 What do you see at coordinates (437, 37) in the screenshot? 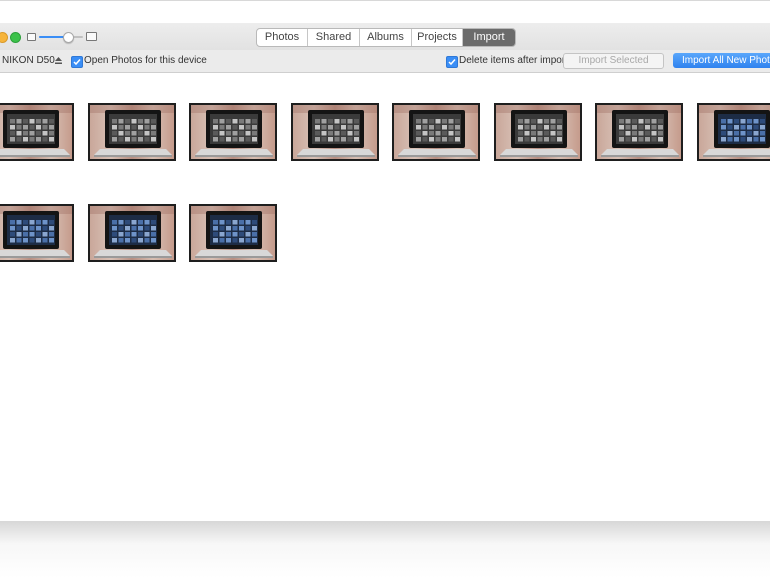
I see `tab-projects: Projects` at bounding box center [437, 37].